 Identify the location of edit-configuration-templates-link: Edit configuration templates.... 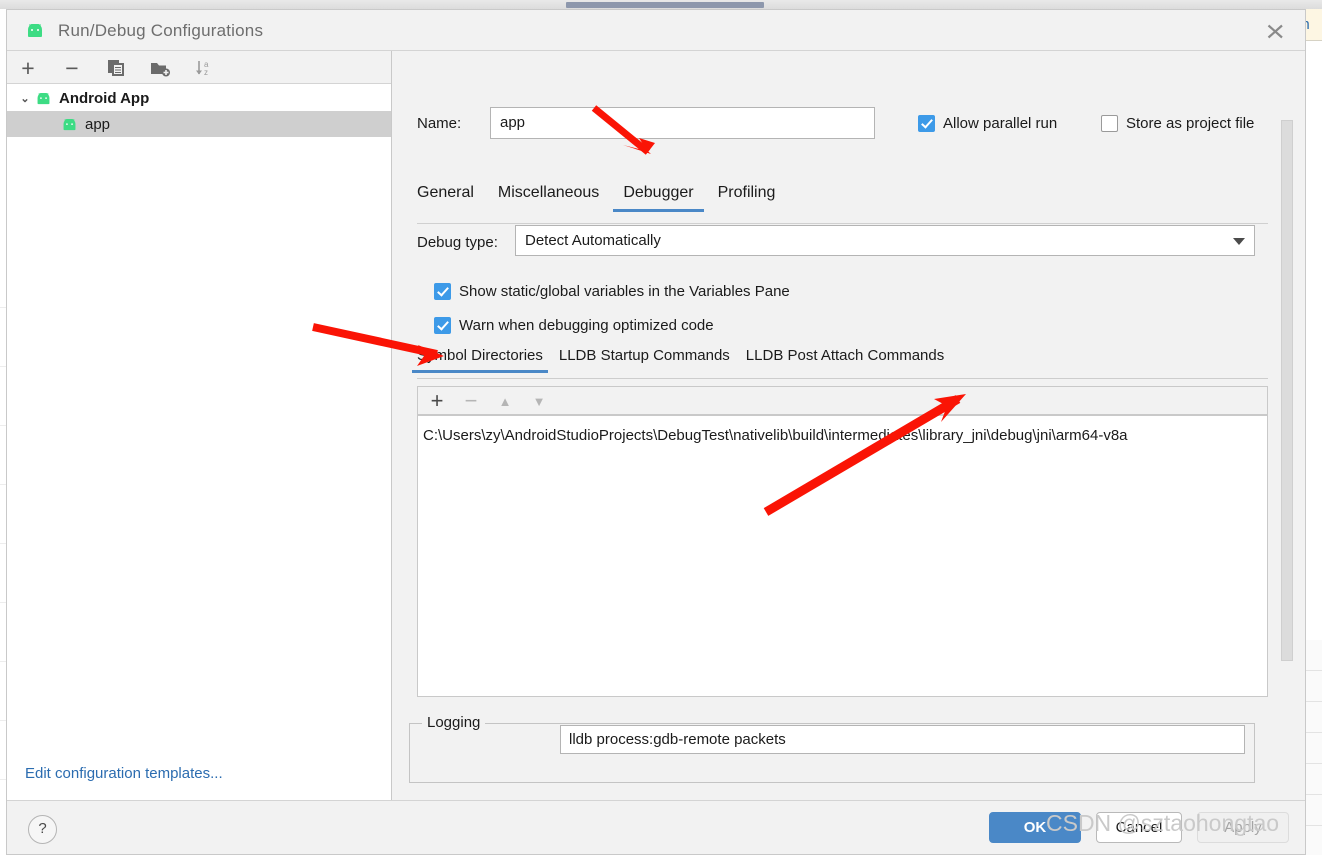
(124, 773).